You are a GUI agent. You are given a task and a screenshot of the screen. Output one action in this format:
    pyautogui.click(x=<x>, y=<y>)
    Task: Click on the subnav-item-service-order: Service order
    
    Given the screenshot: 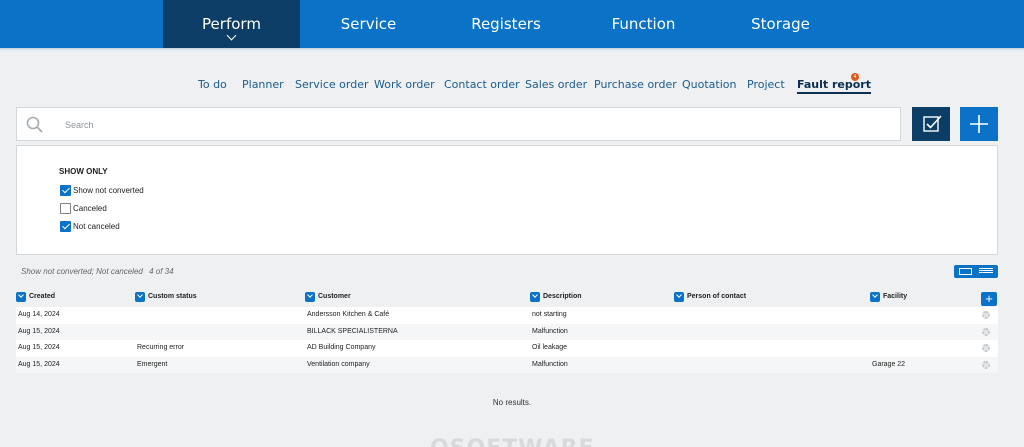 What is the action you would take?
    pyautogui.click(x=331, y=84)
    